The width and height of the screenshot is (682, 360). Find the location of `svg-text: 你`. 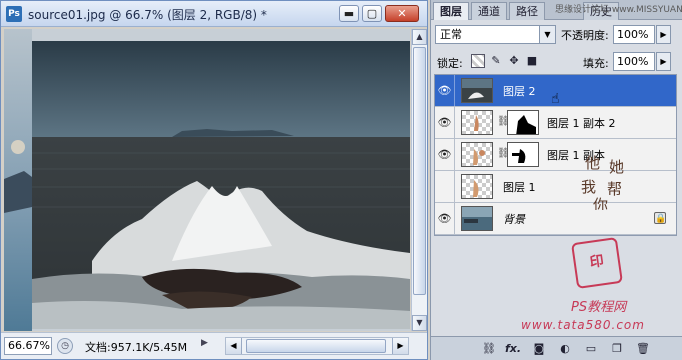

svg-text: 你 is located at coordinates (600, 203).